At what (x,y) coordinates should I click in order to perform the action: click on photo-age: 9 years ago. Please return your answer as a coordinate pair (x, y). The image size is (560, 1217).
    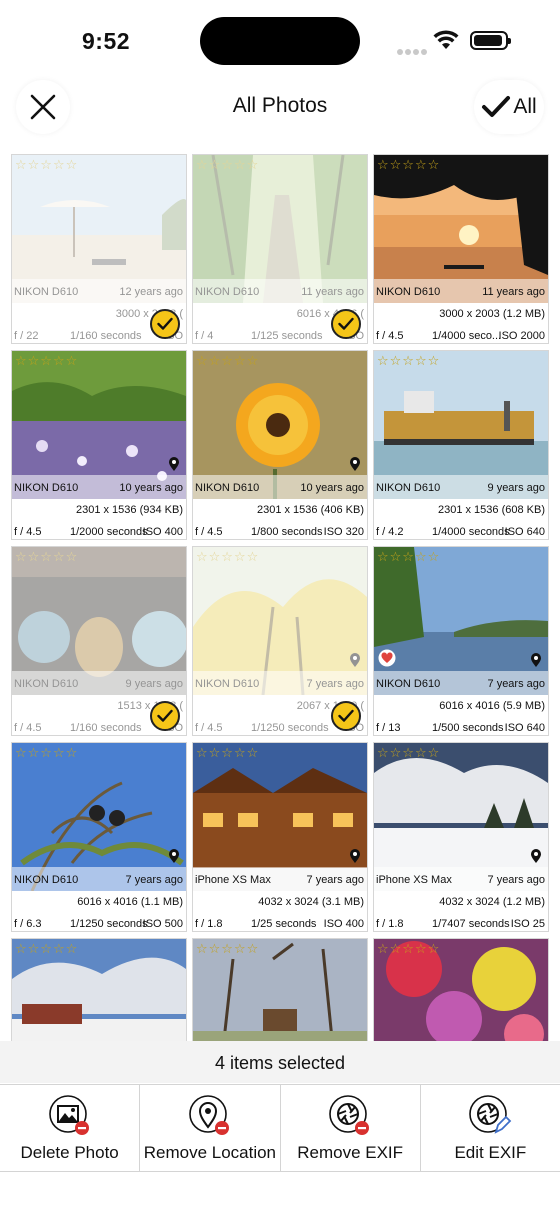
    Looking at the image, I should click on (516, 488).